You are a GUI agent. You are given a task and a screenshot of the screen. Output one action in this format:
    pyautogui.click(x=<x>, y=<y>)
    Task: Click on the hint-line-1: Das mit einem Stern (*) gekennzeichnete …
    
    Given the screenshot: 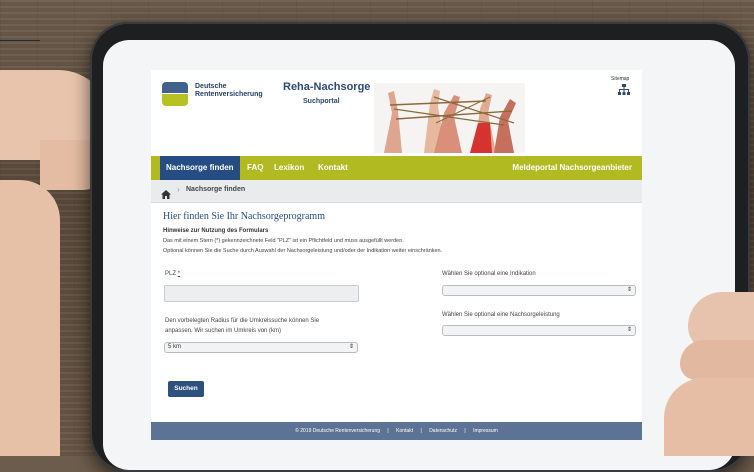 What is the action you would take?
    pyautogui.click(x=283, y=241)
    